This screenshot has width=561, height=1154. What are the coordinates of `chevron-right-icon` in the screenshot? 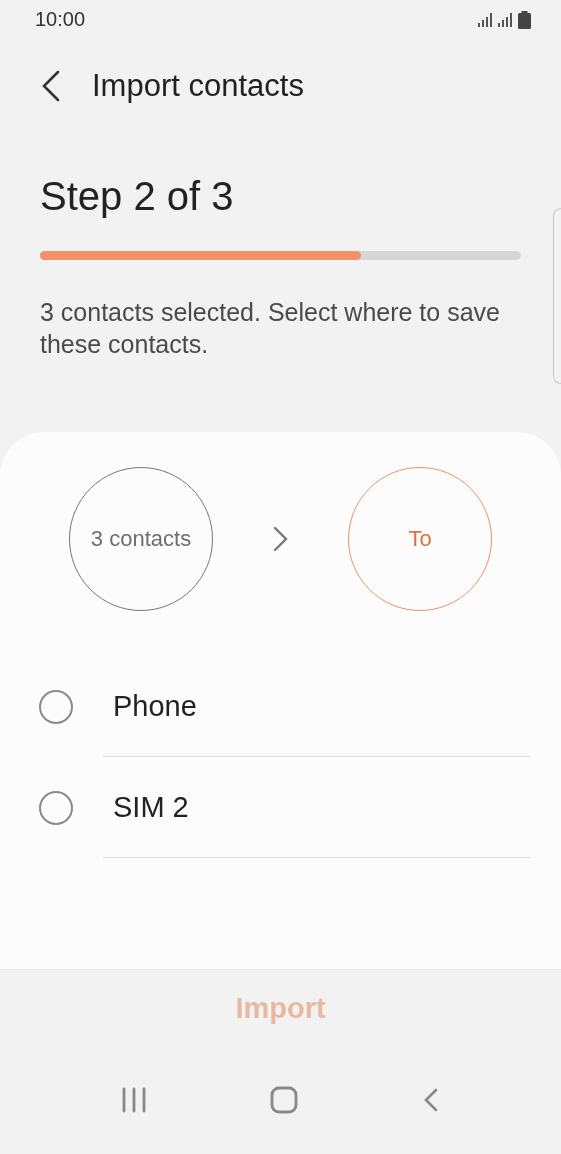 It's located at (280, 539).